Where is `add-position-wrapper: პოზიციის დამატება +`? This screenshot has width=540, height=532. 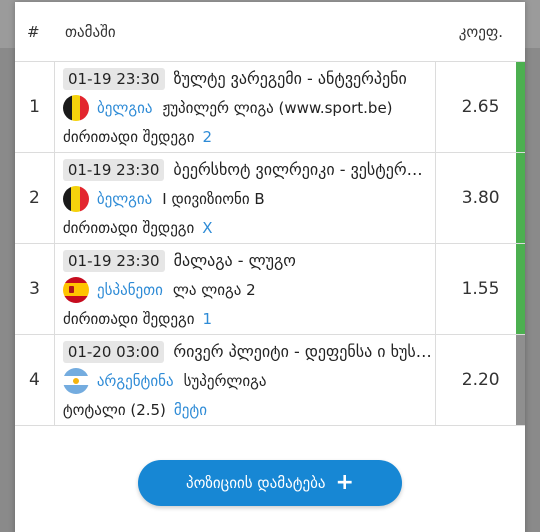
add-position-wrapper: პოზიციის დამატება + is located at coordinates (270, 483).